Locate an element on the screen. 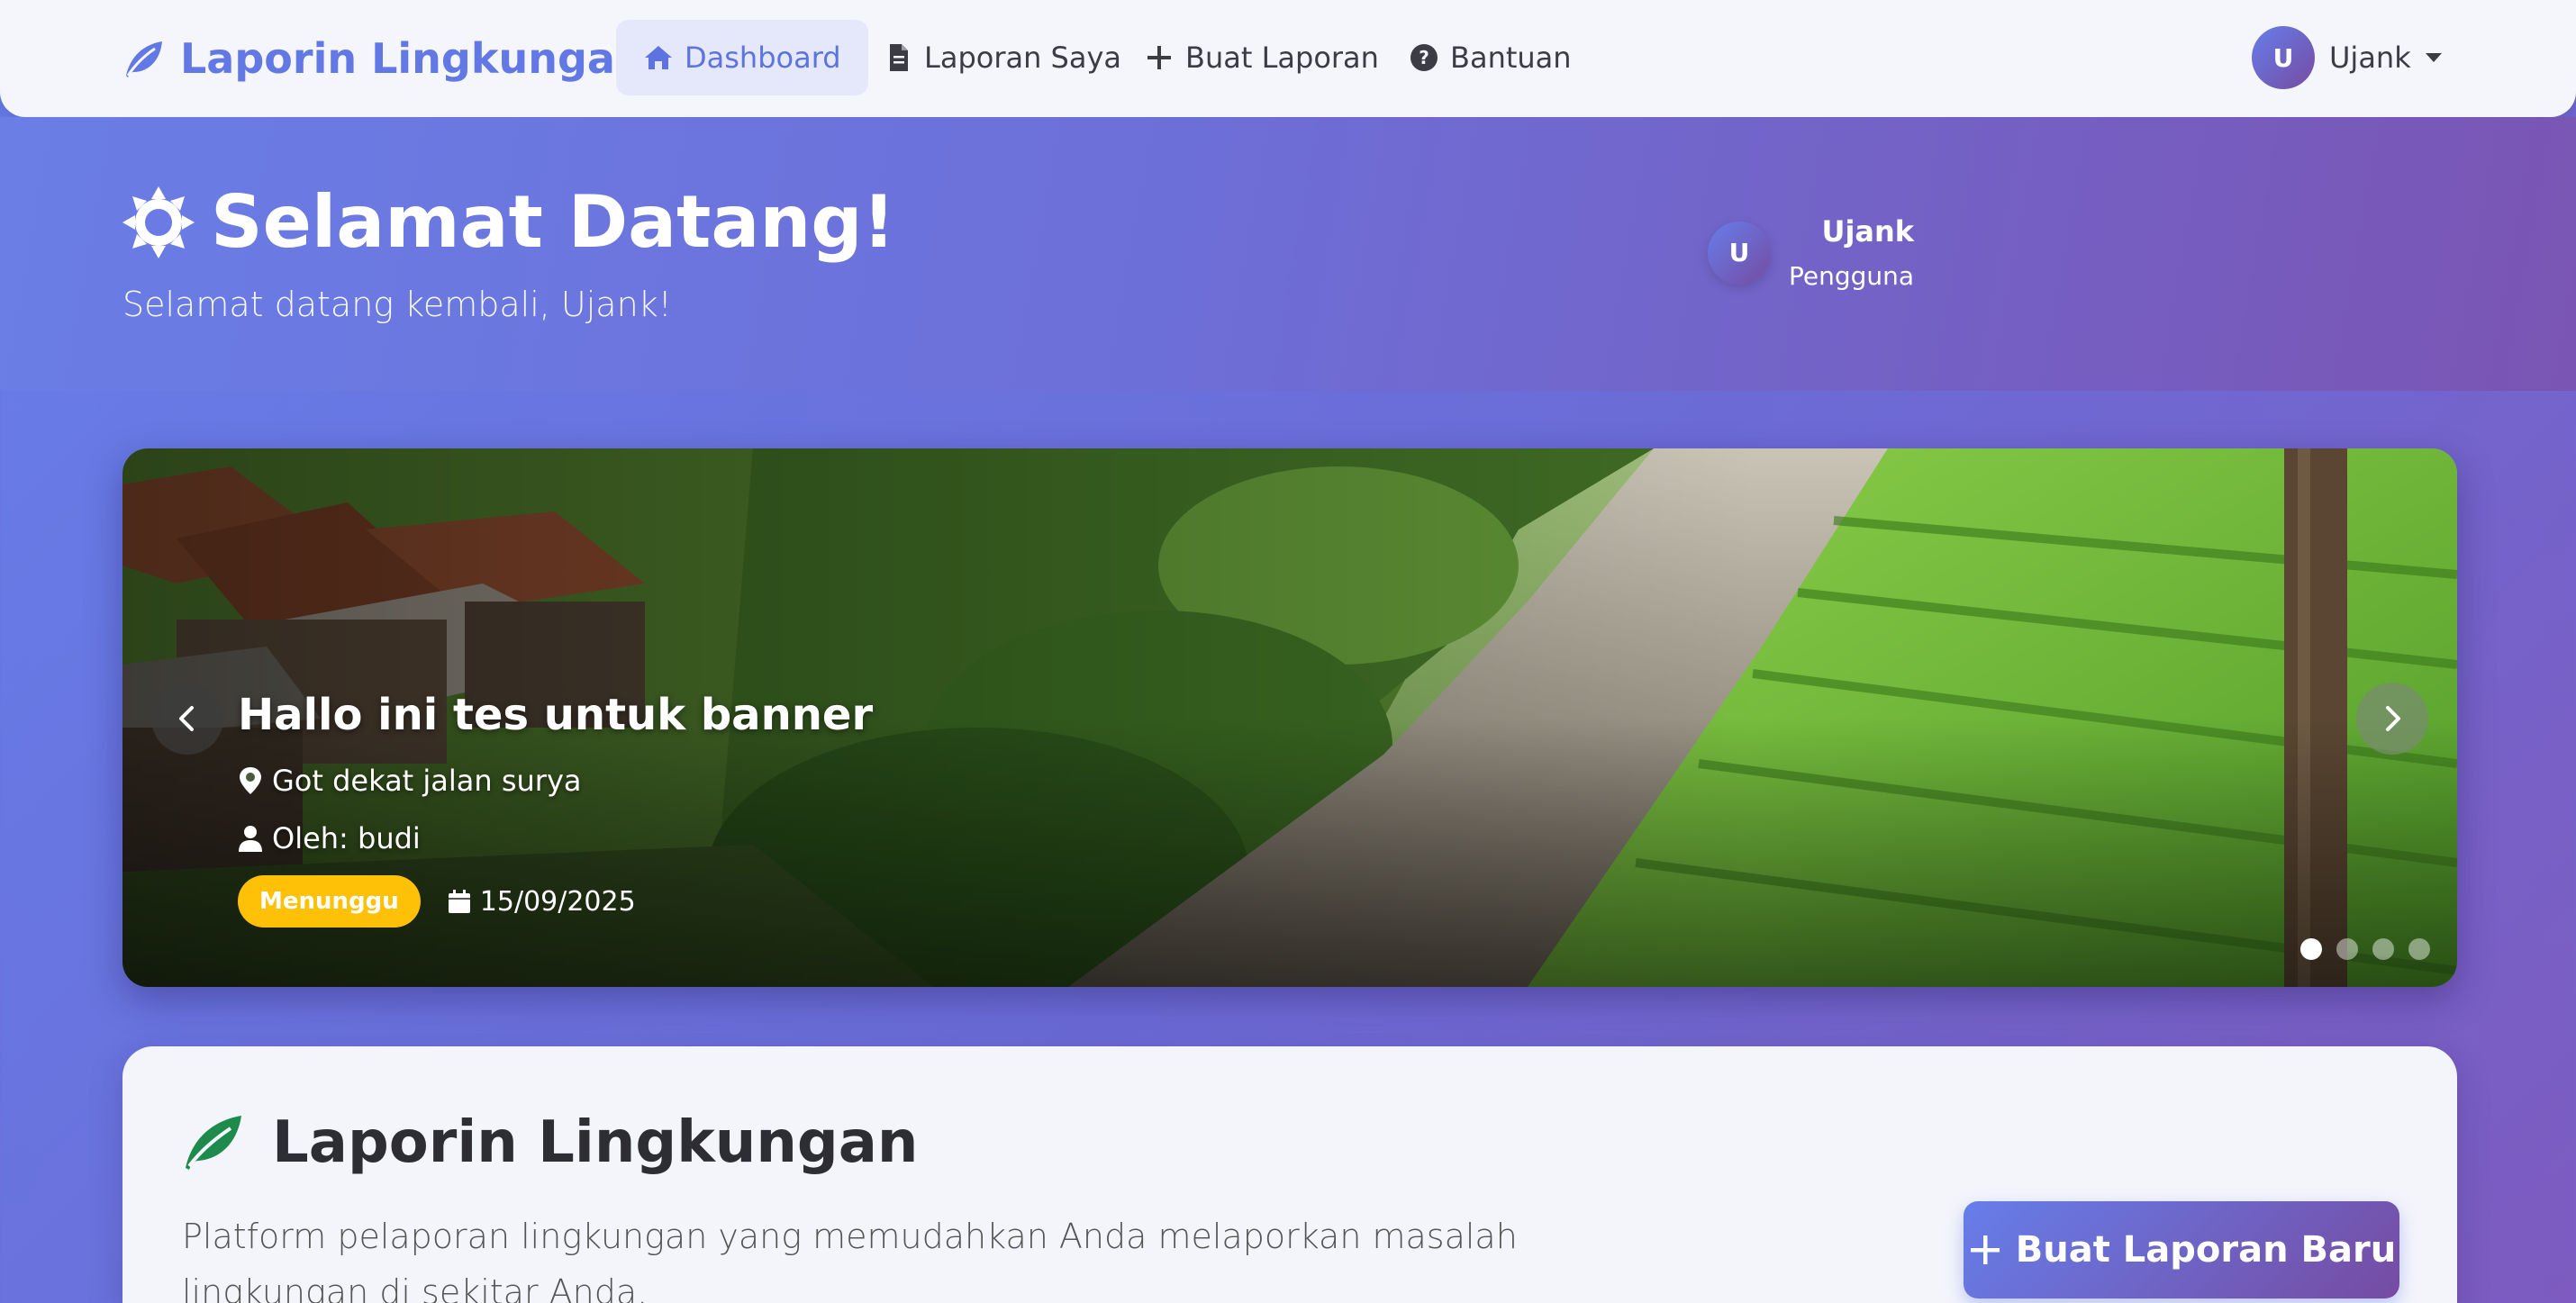 This screenshot has height=1303, width=2576. carousel-indicators is located at coordinates (2365, 949).